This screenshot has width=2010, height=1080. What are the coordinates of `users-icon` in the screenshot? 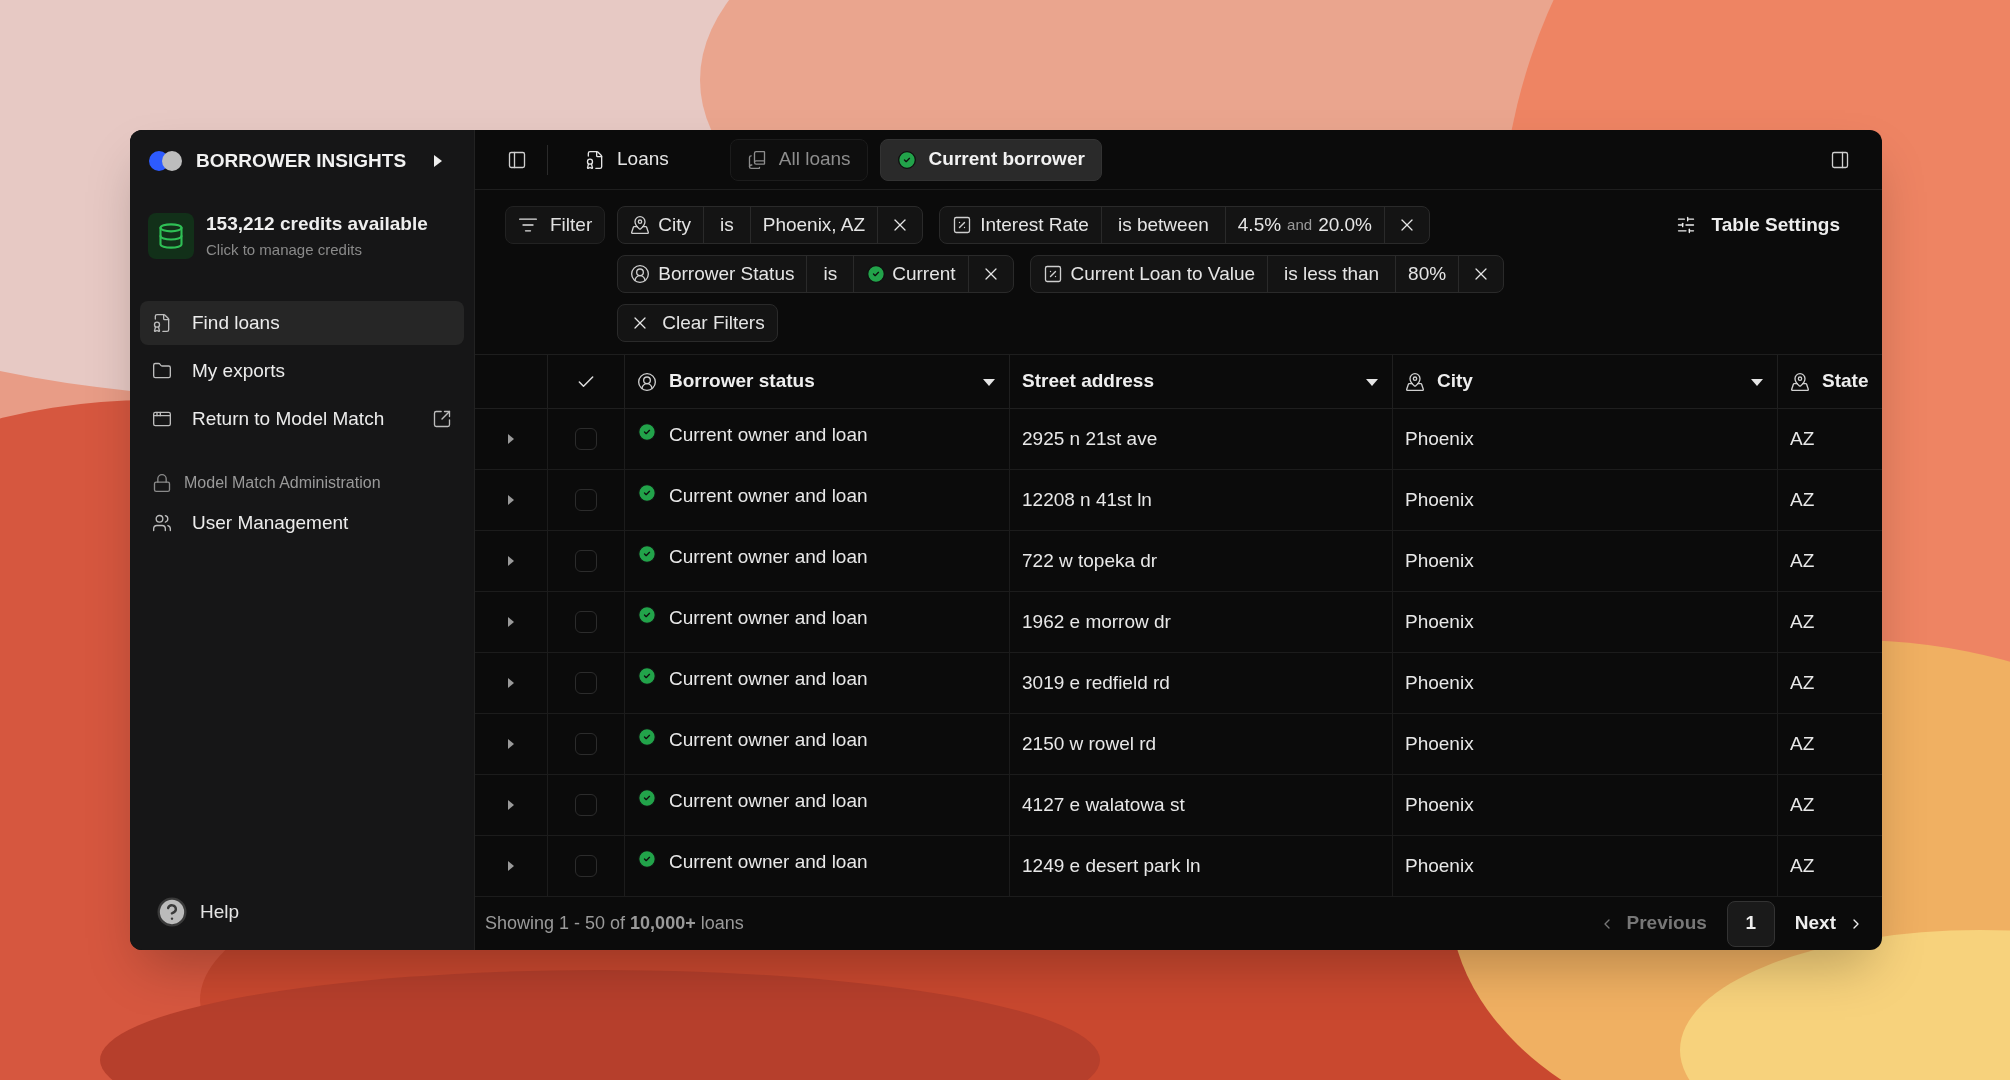 It's located at (162, 523).